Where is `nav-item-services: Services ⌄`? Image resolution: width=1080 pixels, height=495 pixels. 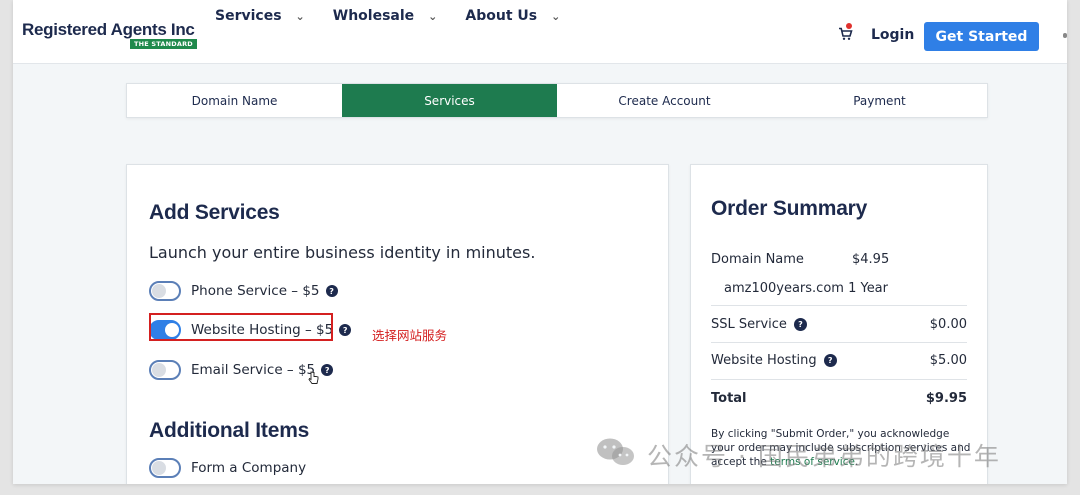
nav-item-services: Services ⌄ is located at coordinates (260, 16).